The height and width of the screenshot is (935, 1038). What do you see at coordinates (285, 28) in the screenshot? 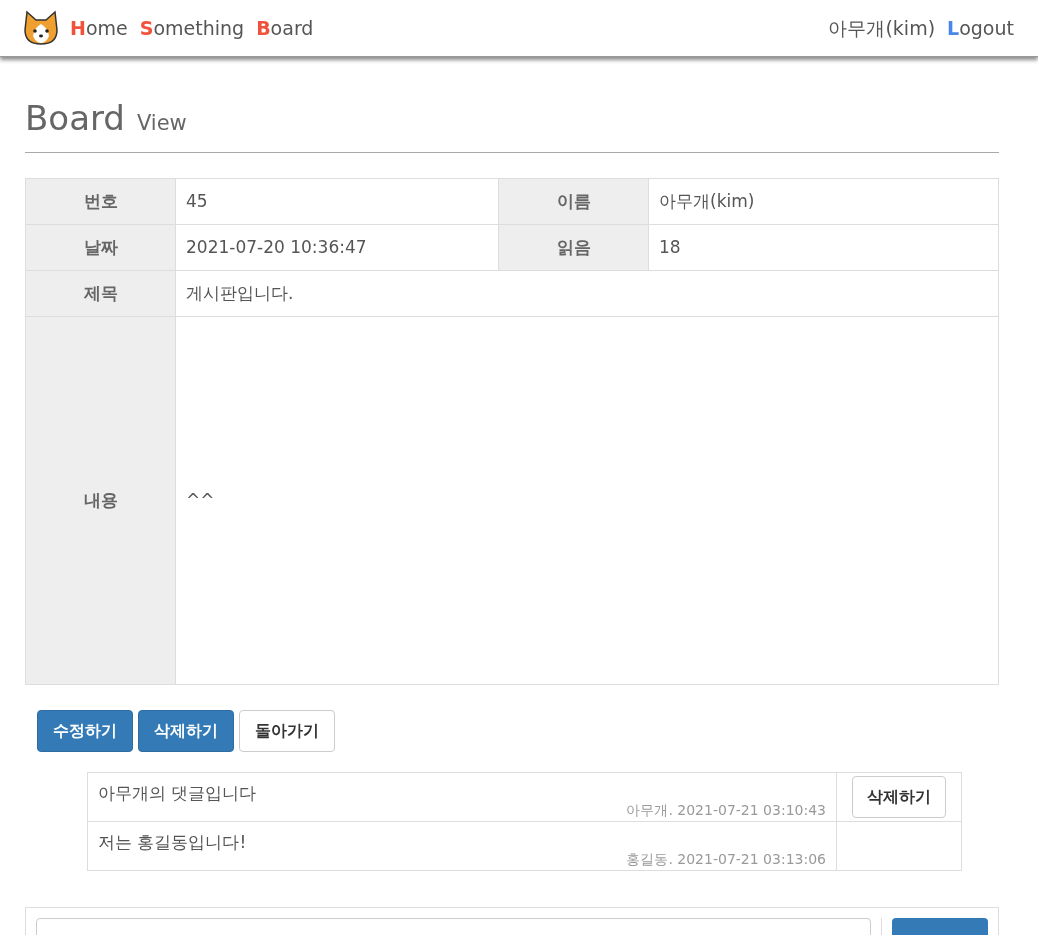
I see `nav-link: Board` at bounding box center [285, 28].